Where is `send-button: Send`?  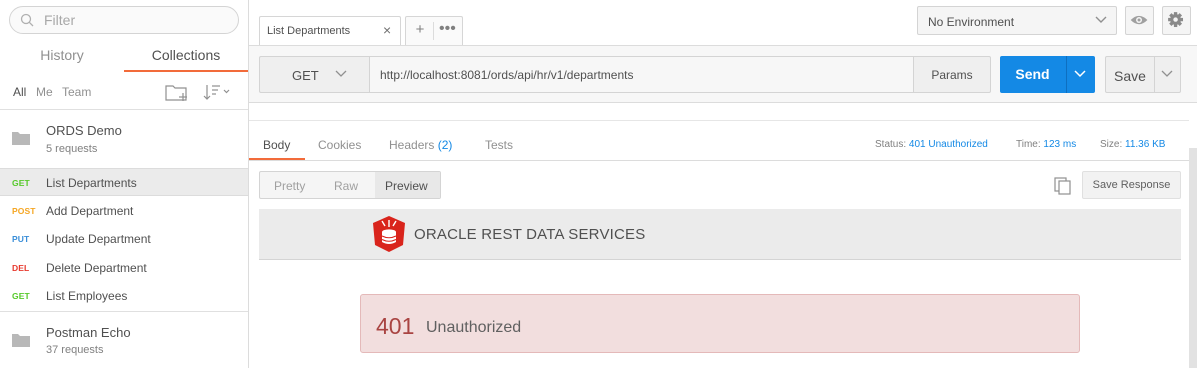
send-button: Send is located at coordinates (1047, 74).